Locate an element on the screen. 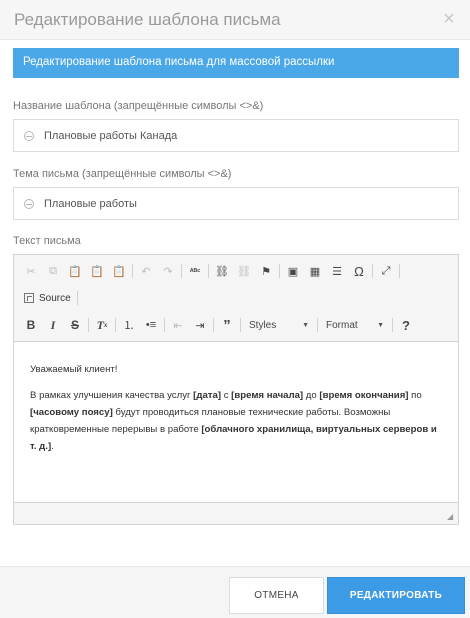  blockquote-icon: ” is located at coordinates (227, 325).